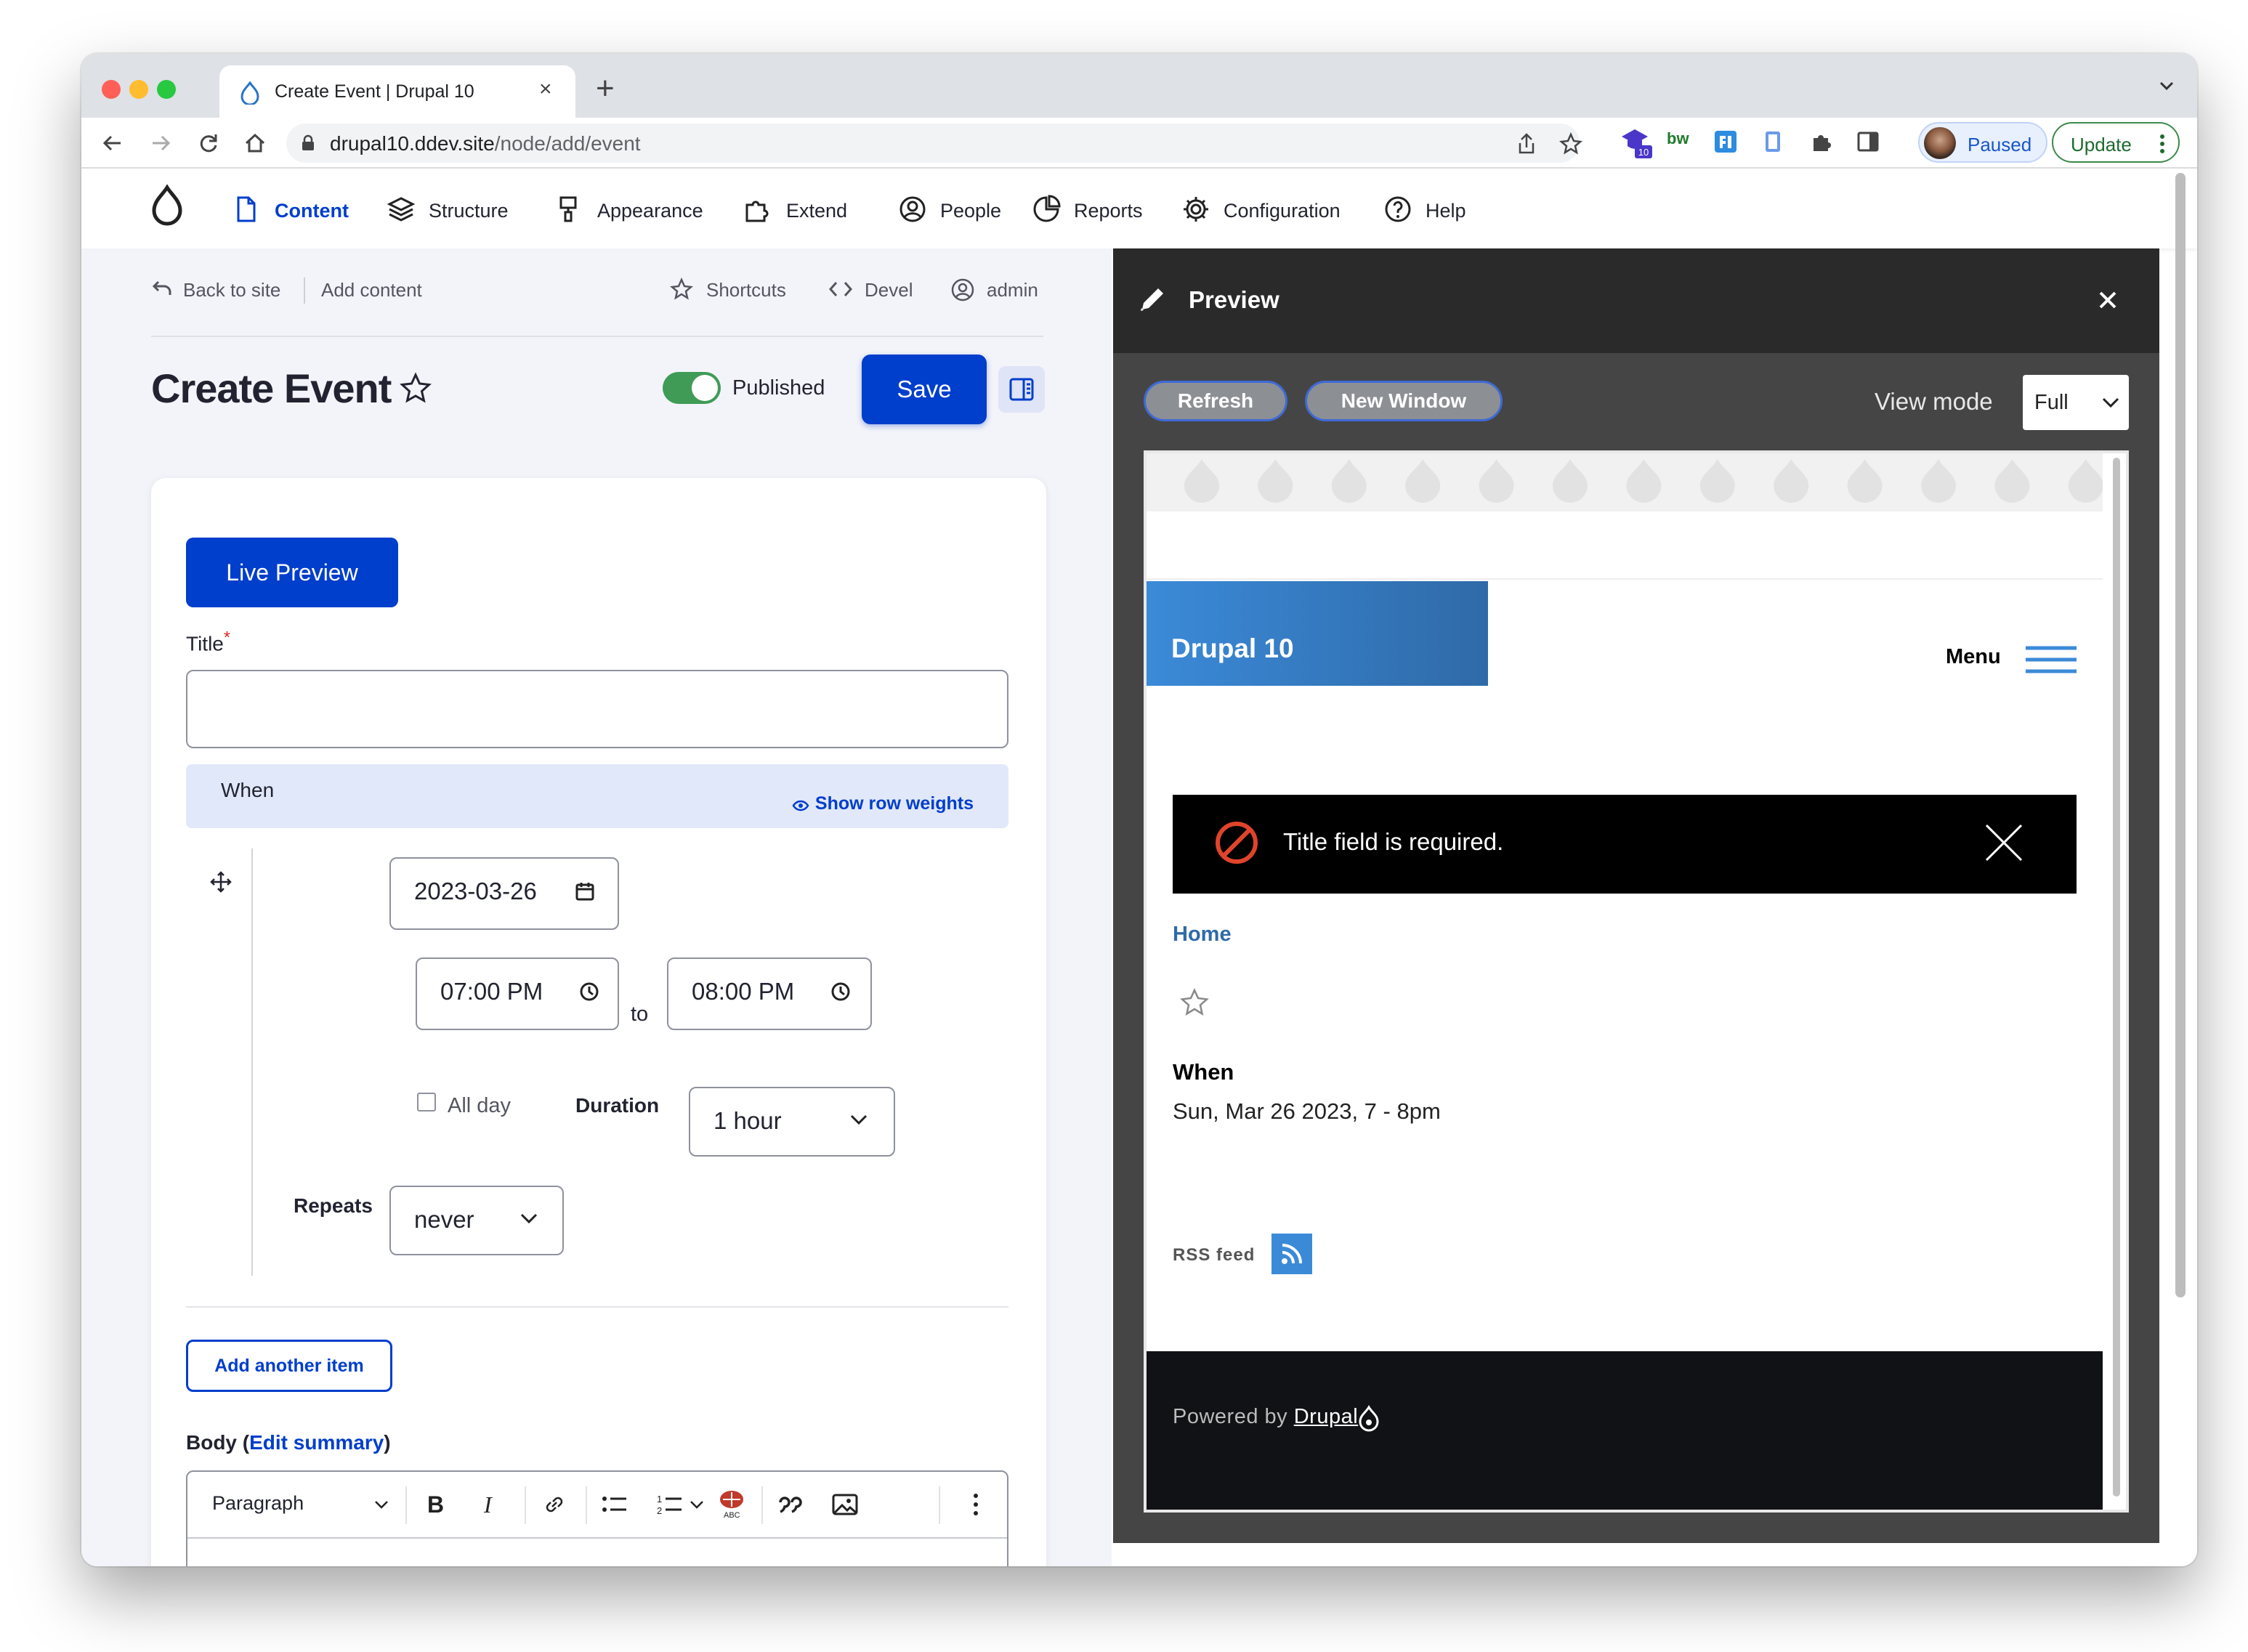 This screenshot has height=1652, width=2248. I want to click on add-content-link: Add content, so click(371, 290).